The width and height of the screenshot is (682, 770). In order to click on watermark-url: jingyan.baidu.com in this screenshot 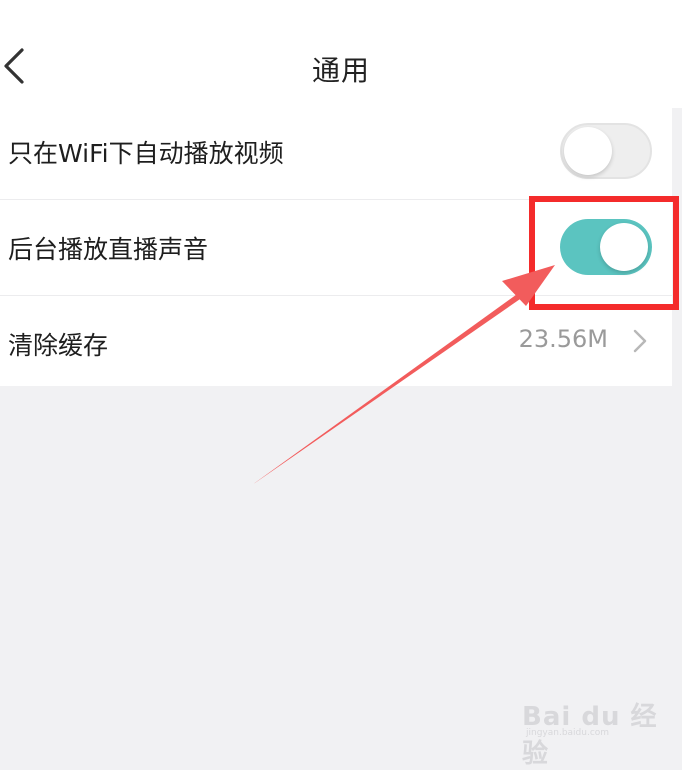, I will do `click(568, 733)`.